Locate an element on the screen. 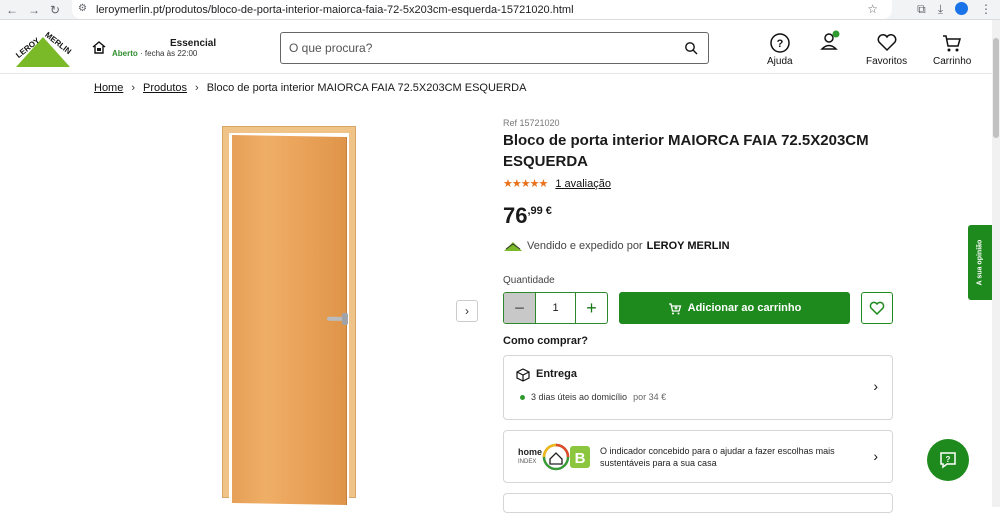 The height and width of the screenshot is (513, 1000). breadcrumb-products-link: Produtos is located at coordinates (165, 88).